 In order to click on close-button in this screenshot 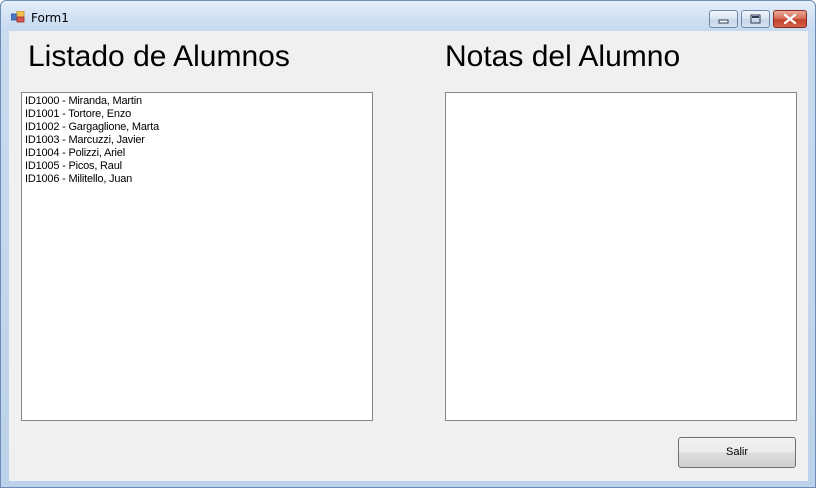, I will do `click(790, 19)`.